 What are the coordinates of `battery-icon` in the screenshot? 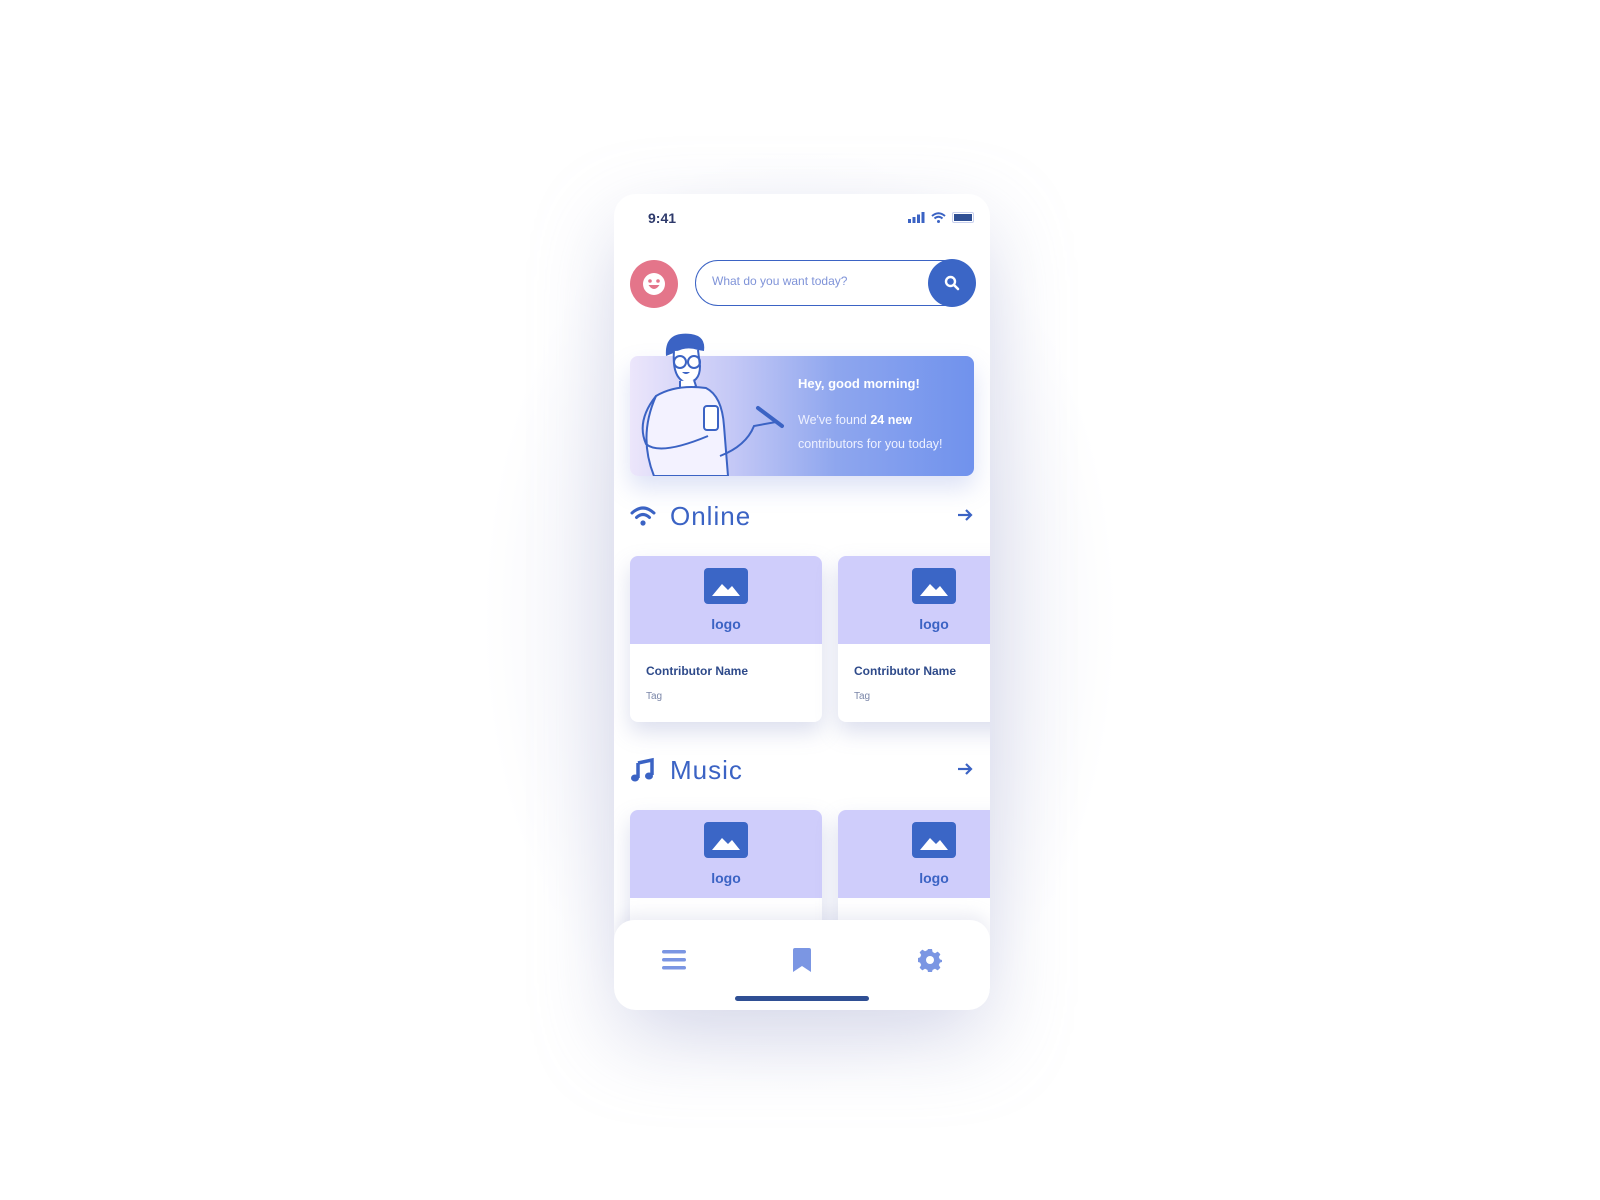 It's located at (963, 217).